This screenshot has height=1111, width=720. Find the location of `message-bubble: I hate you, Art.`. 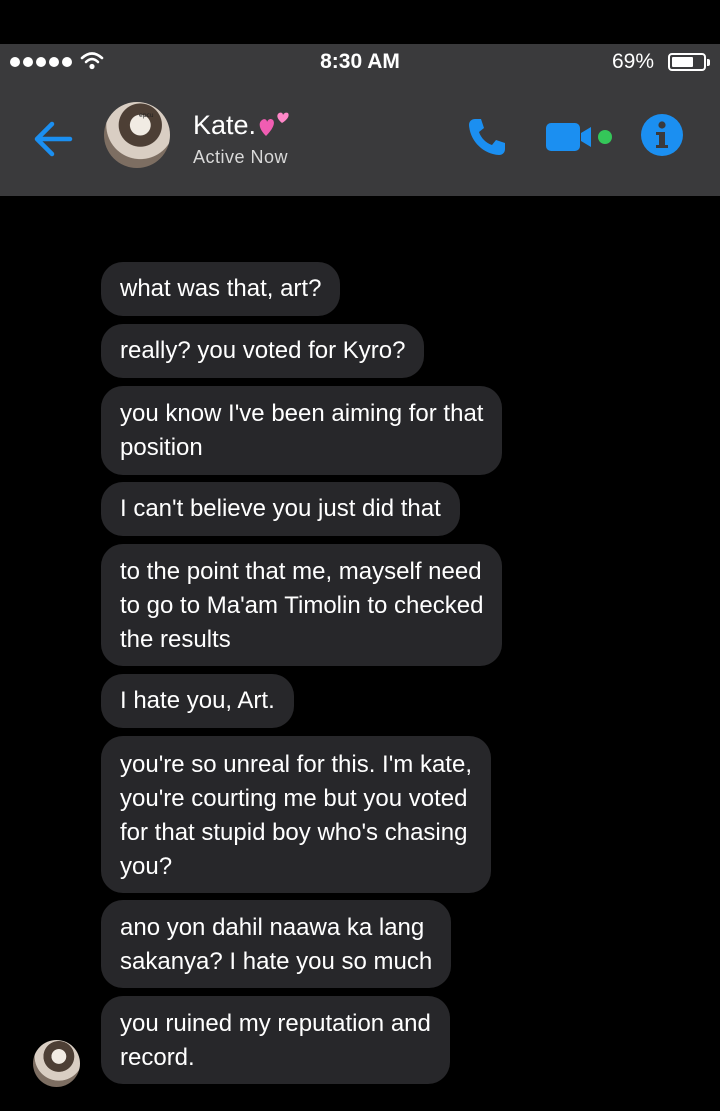

message-bubble: I hate you, Art. is located at coordinates (197, 701).